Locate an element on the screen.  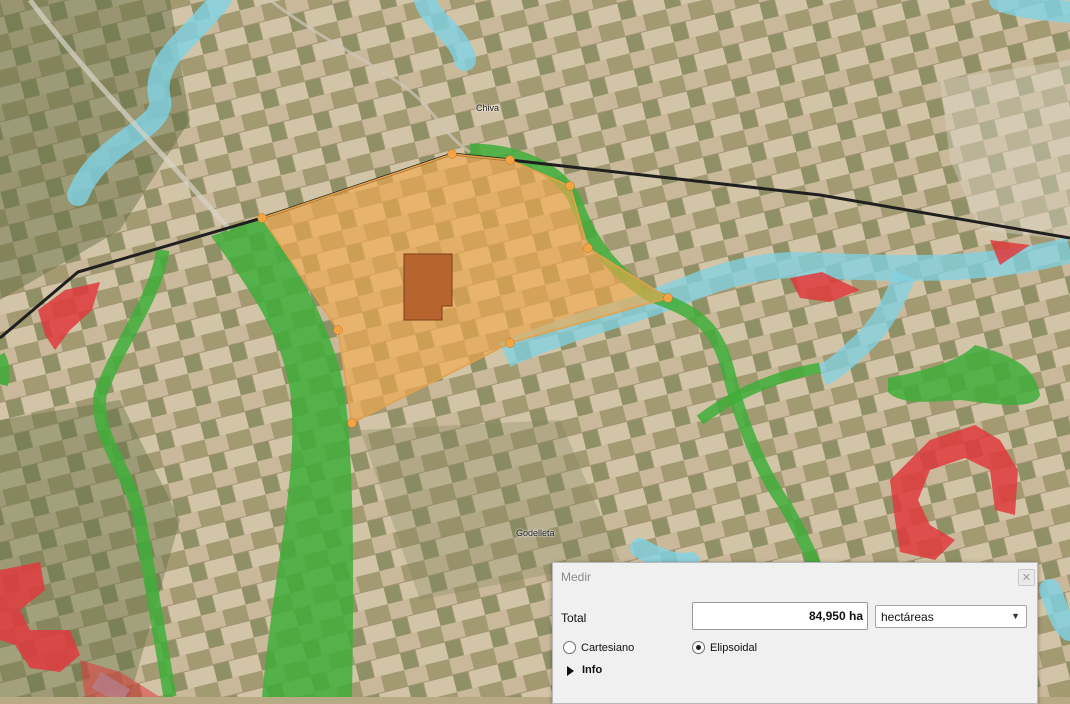
dialog-title: Medir is located at coordinates (576, 577).